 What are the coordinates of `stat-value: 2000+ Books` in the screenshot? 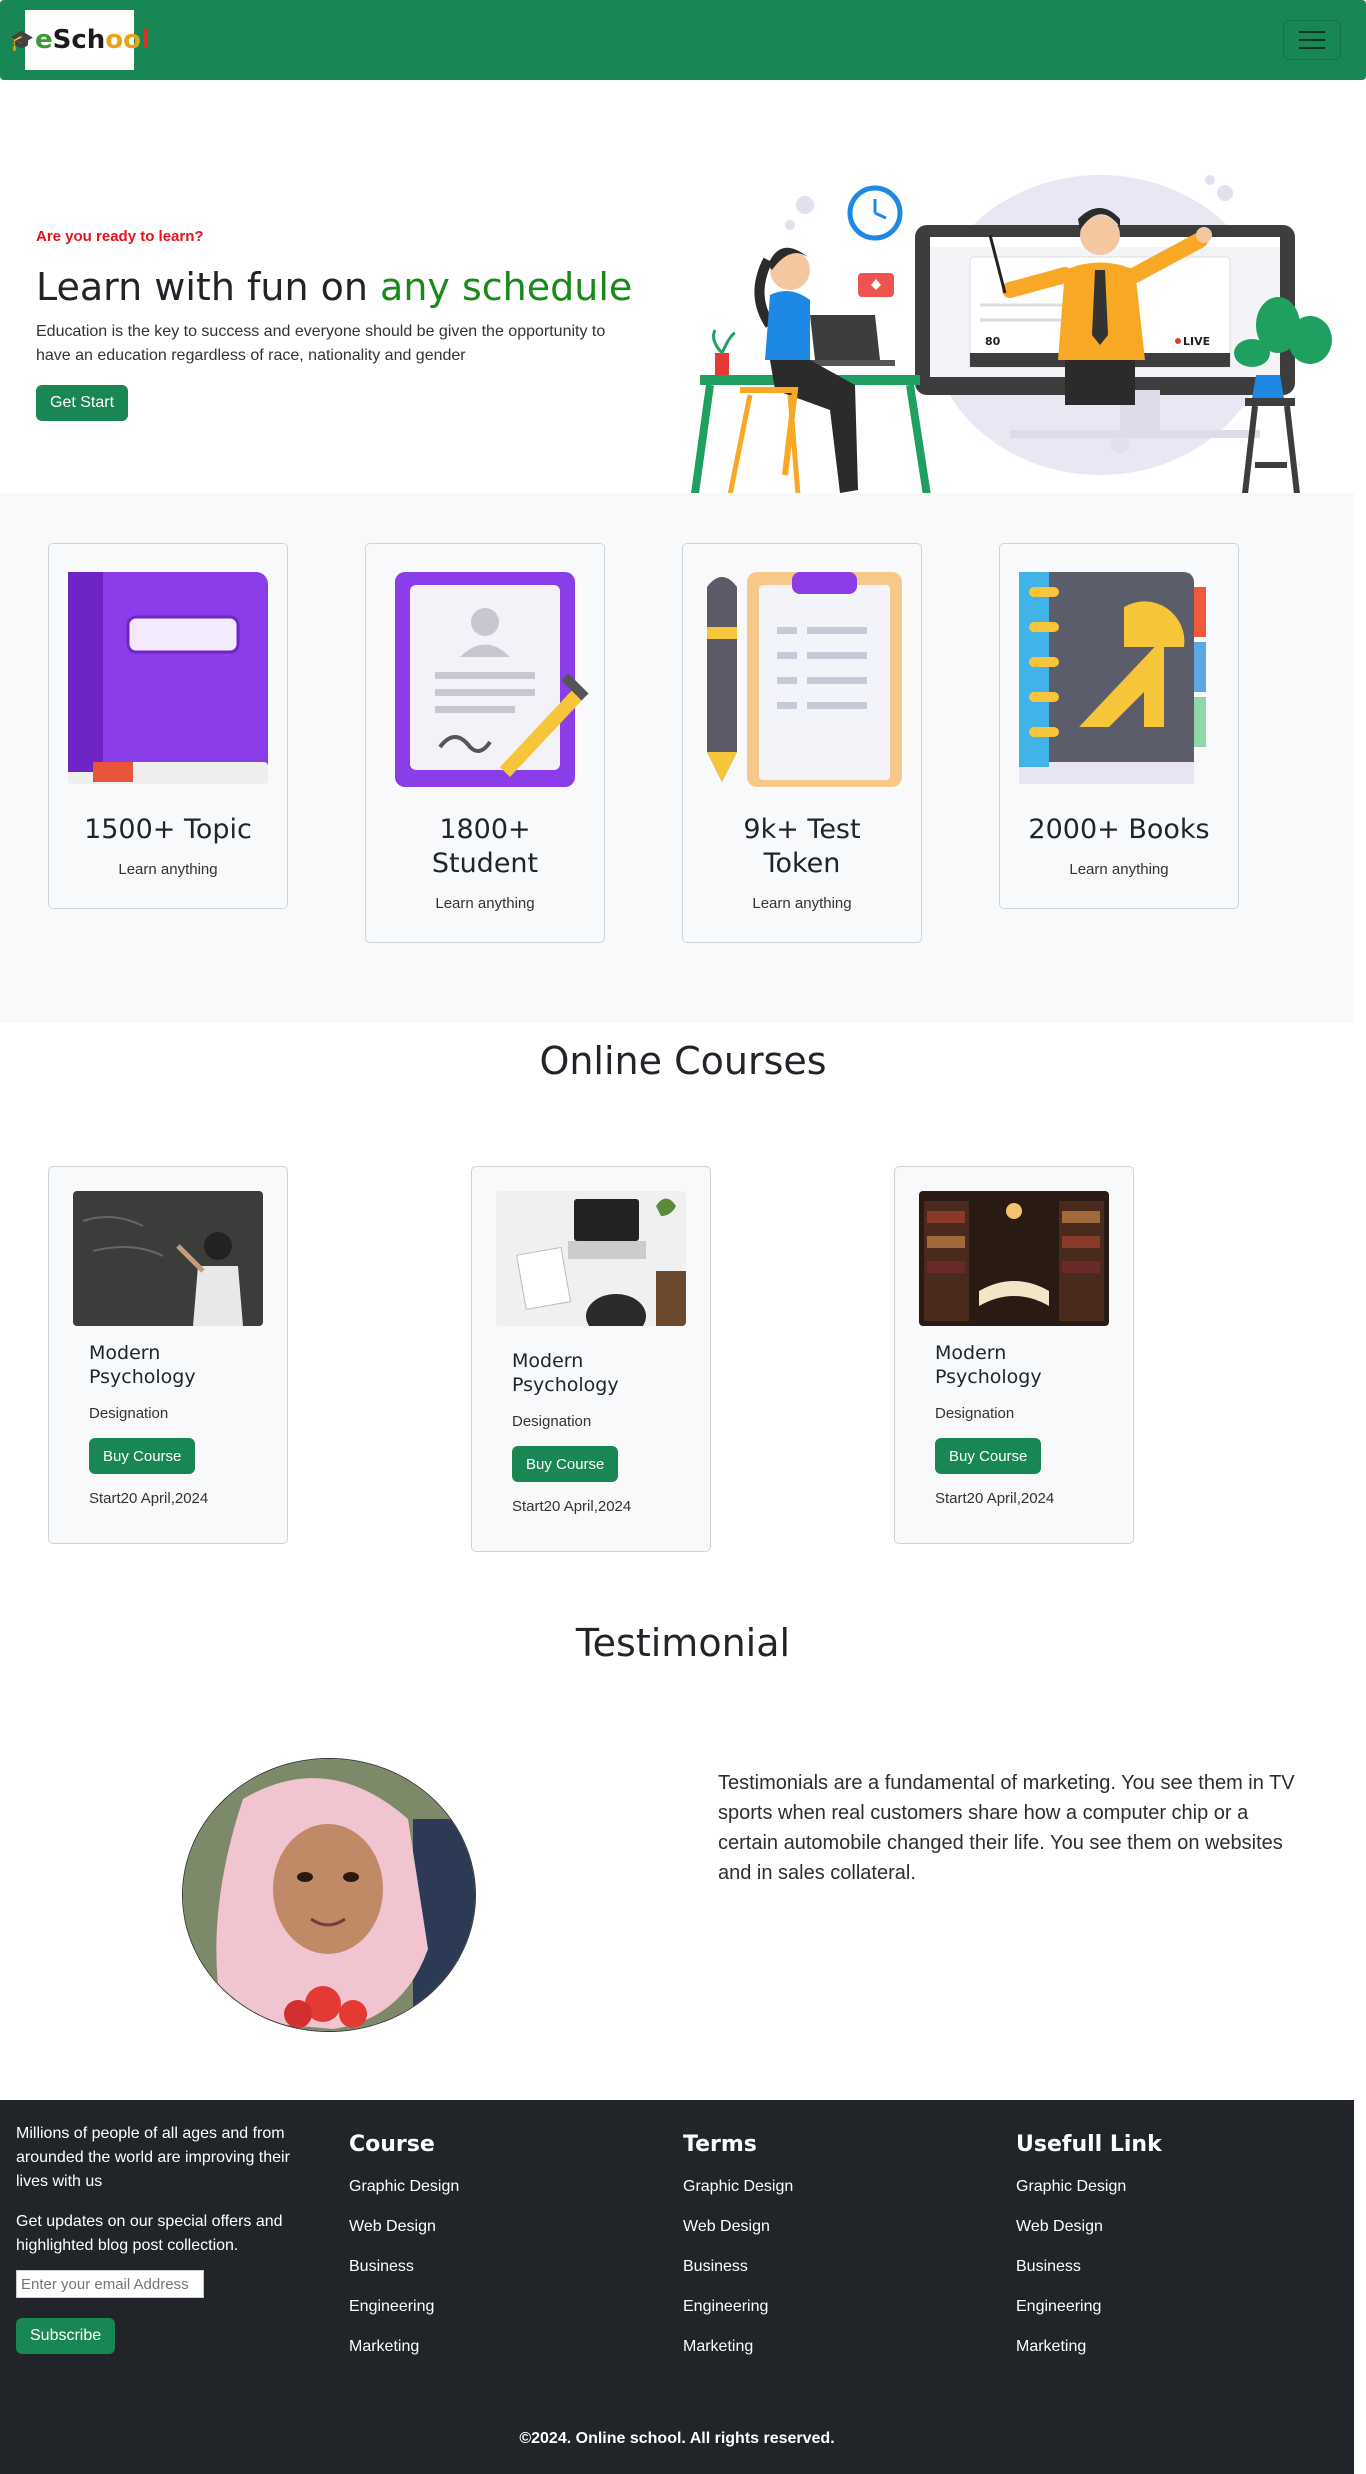 It's located at (1119, 829).